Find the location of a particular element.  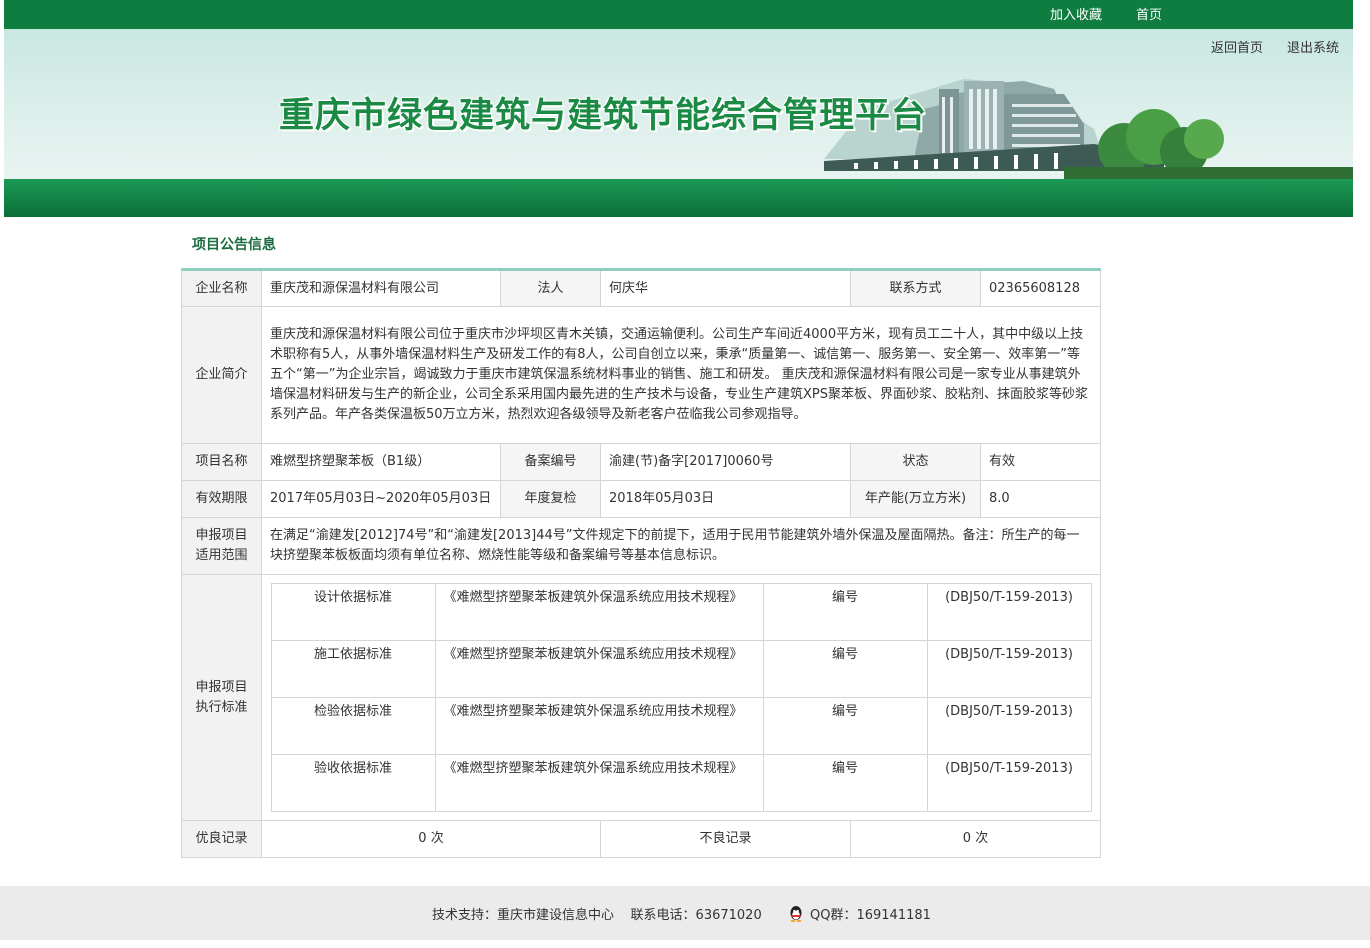

record-label: 备案编号 is located at coordinates (550, 462).